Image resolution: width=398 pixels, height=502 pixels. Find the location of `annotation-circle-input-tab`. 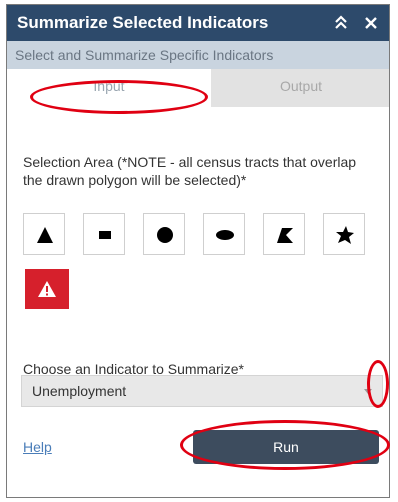

annotation-circle-input-tab is located at coordinates (119, 97).